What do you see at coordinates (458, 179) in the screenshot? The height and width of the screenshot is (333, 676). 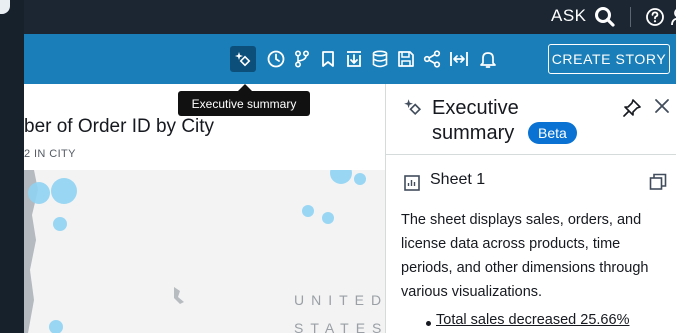 I see `sheet-label: Sheet 1` at bounding box center [458, 179].